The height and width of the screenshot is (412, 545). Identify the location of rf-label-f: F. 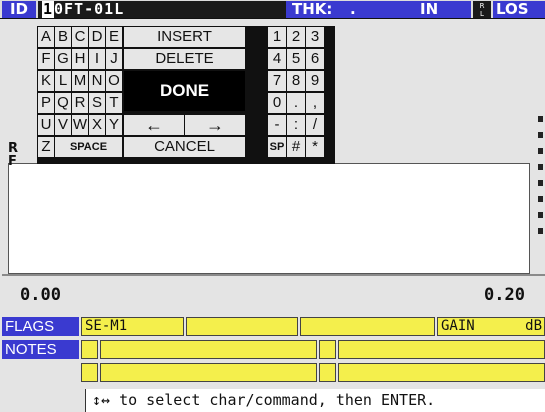
(12, 161).